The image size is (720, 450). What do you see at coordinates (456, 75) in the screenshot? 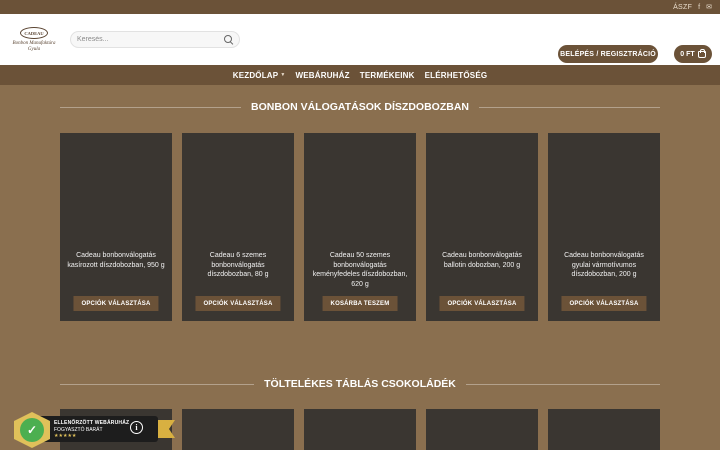
I see `nav-item-elerhetoseg: ELÉRHETŐSÉG` at bounding box center [456, 75].